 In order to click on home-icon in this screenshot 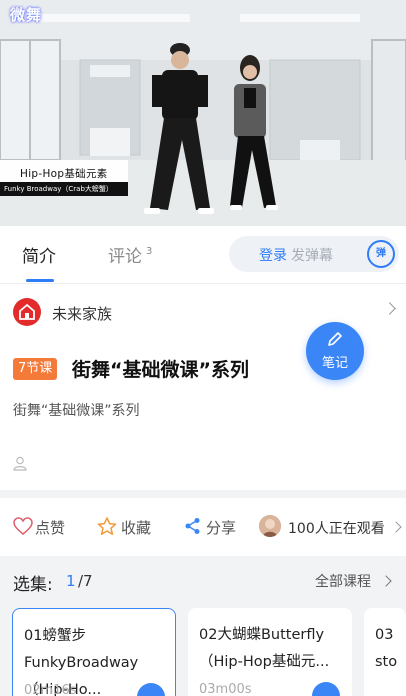, I will do `click(27, 312)`.